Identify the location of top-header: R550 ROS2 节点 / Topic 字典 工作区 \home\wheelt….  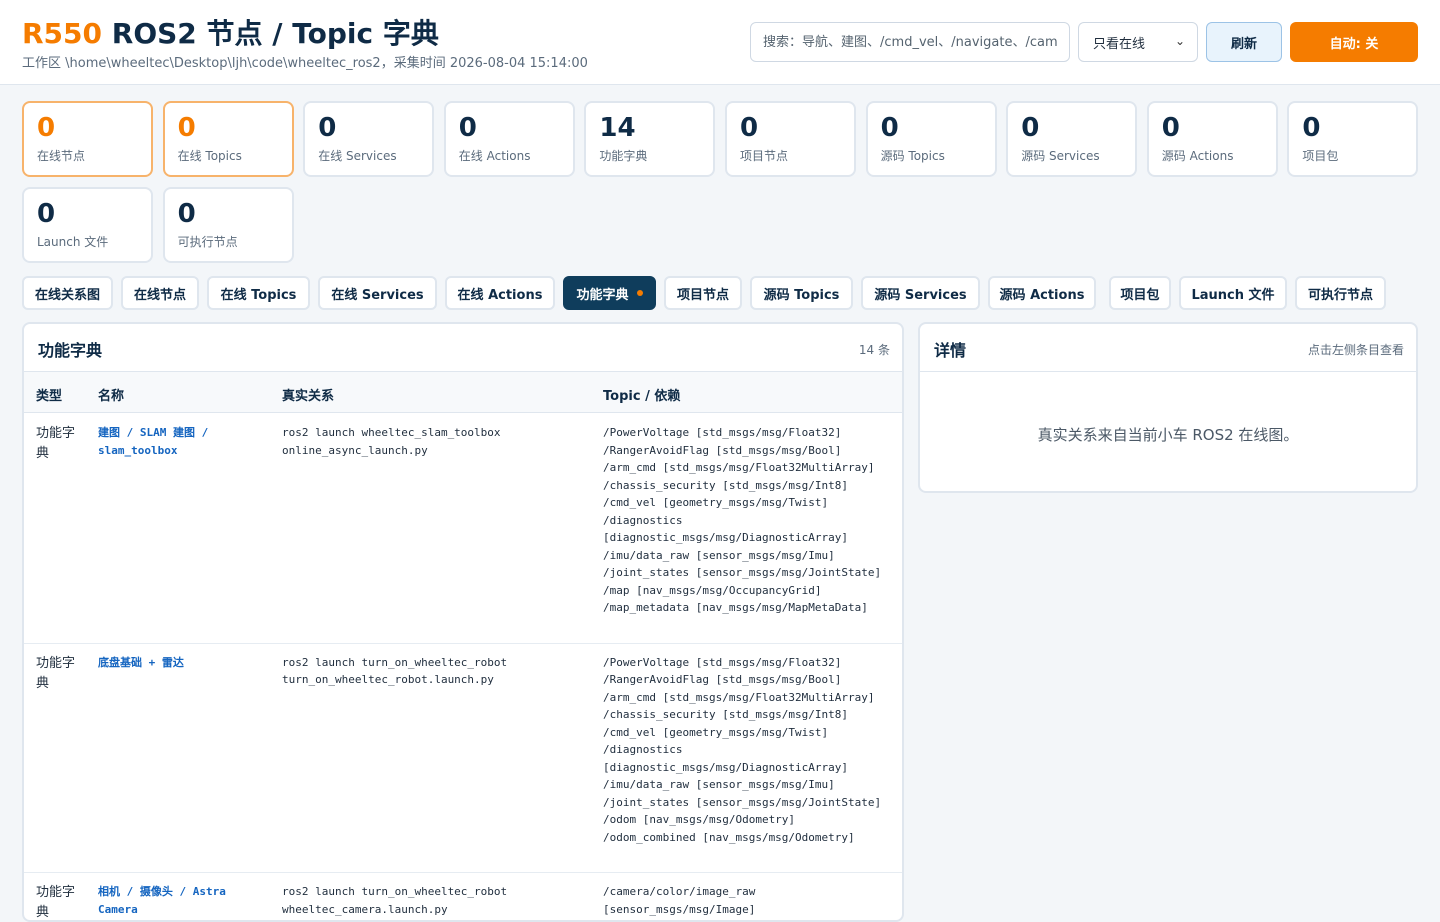
(720, 42).